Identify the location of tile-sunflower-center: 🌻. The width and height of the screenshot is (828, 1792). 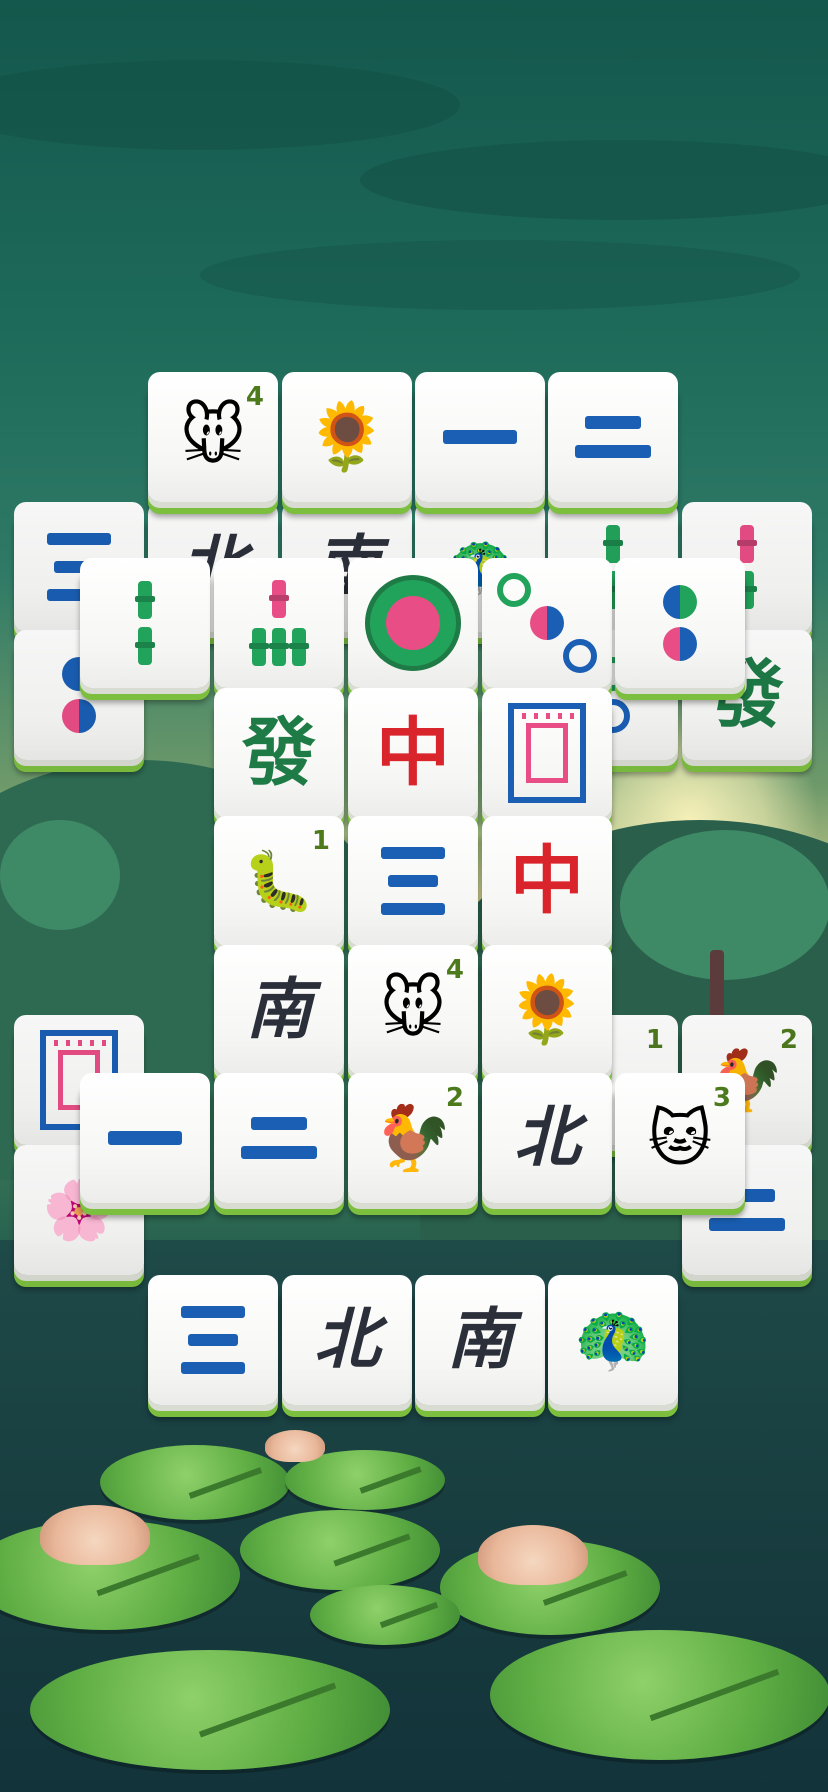
(547, 1010).